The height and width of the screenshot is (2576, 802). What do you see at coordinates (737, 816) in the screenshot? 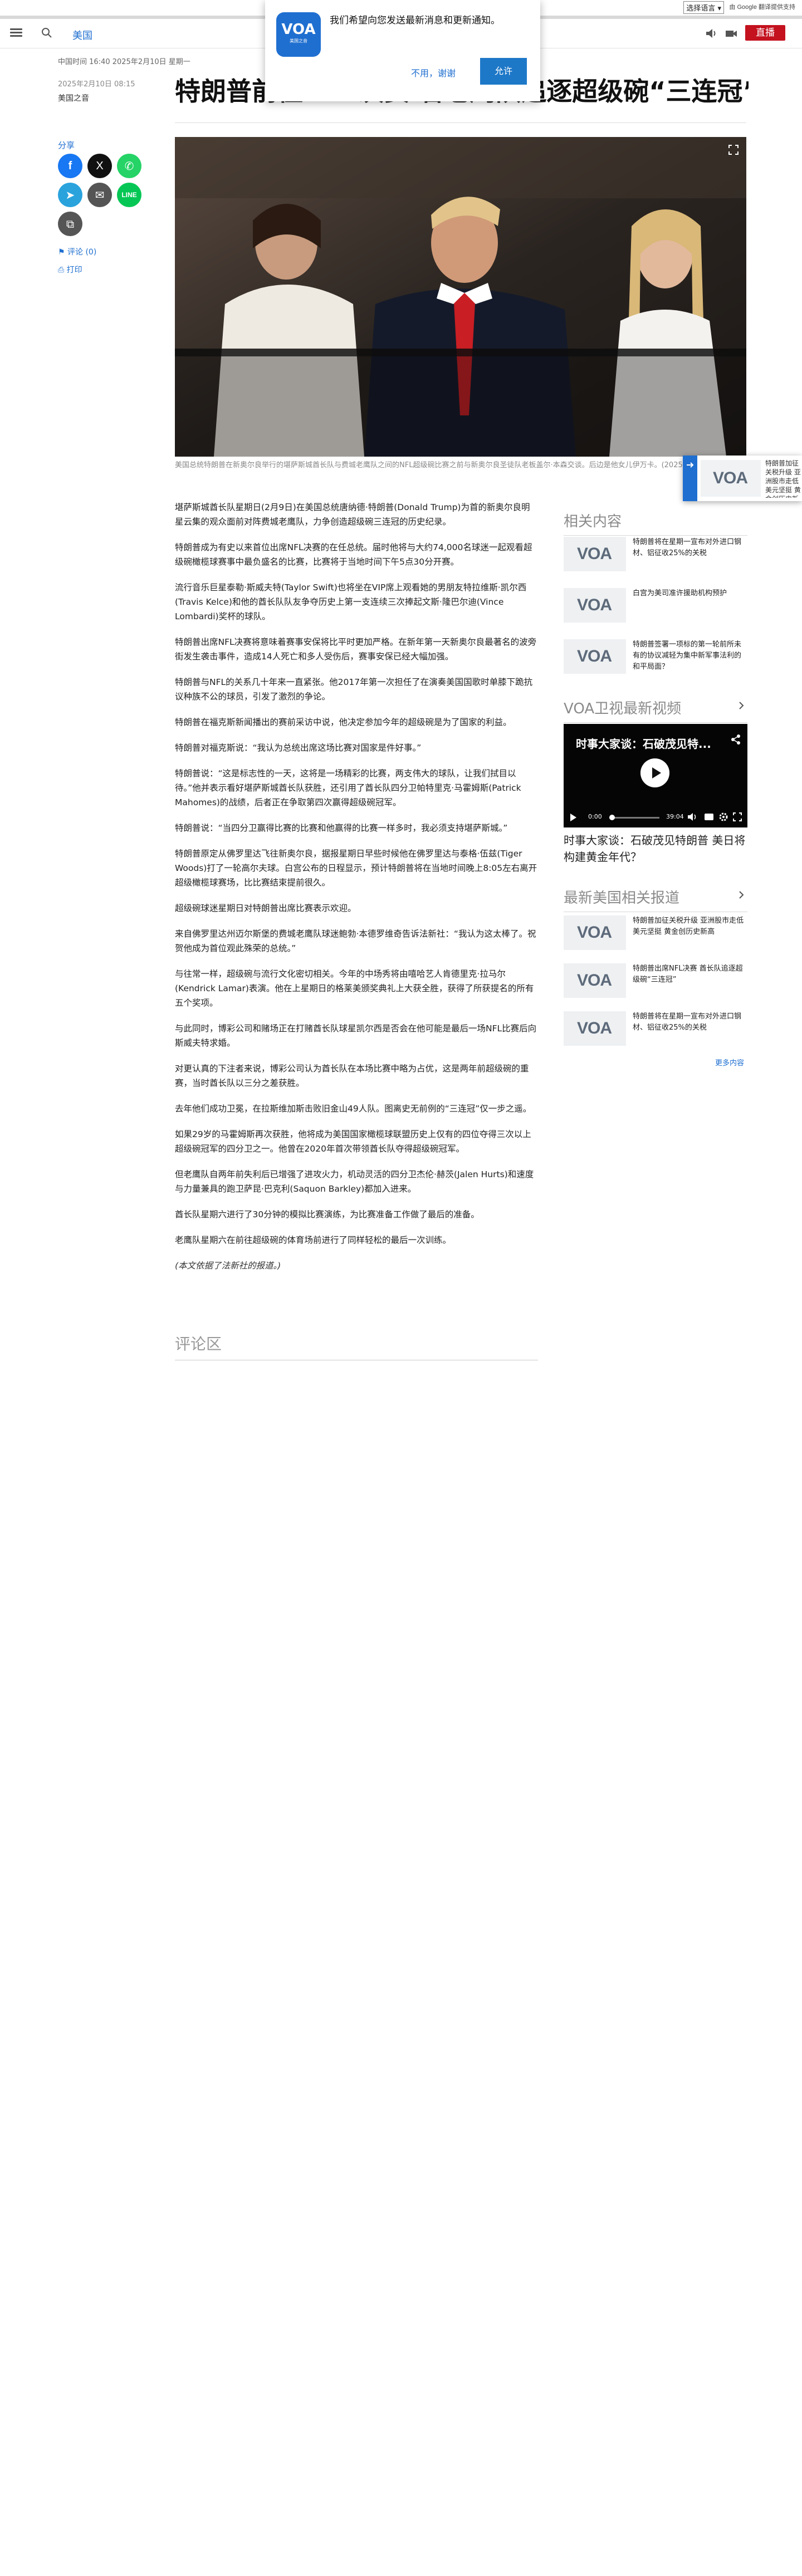
I see `fullscreen-small-icon` at bounding box center [737, 816].